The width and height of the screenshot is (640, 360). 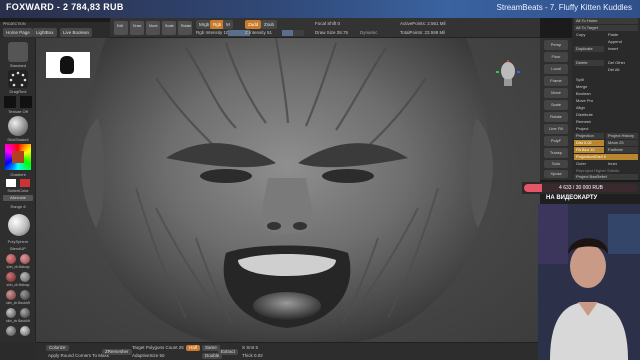 I want to click on brush-thumbnail, so click(x=18, y=52).